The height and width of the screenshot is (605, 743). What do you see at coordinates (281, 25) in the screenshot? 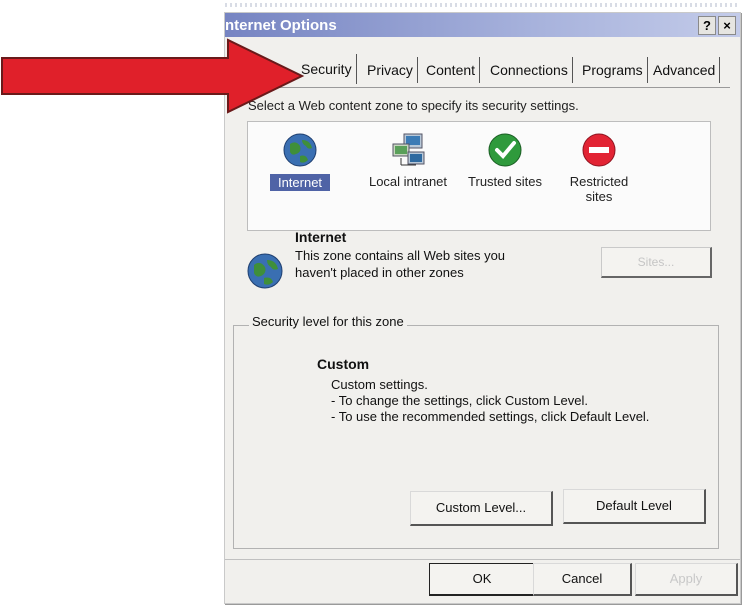
I see `window-title: nternet Options` at bounding box center [281, 25].